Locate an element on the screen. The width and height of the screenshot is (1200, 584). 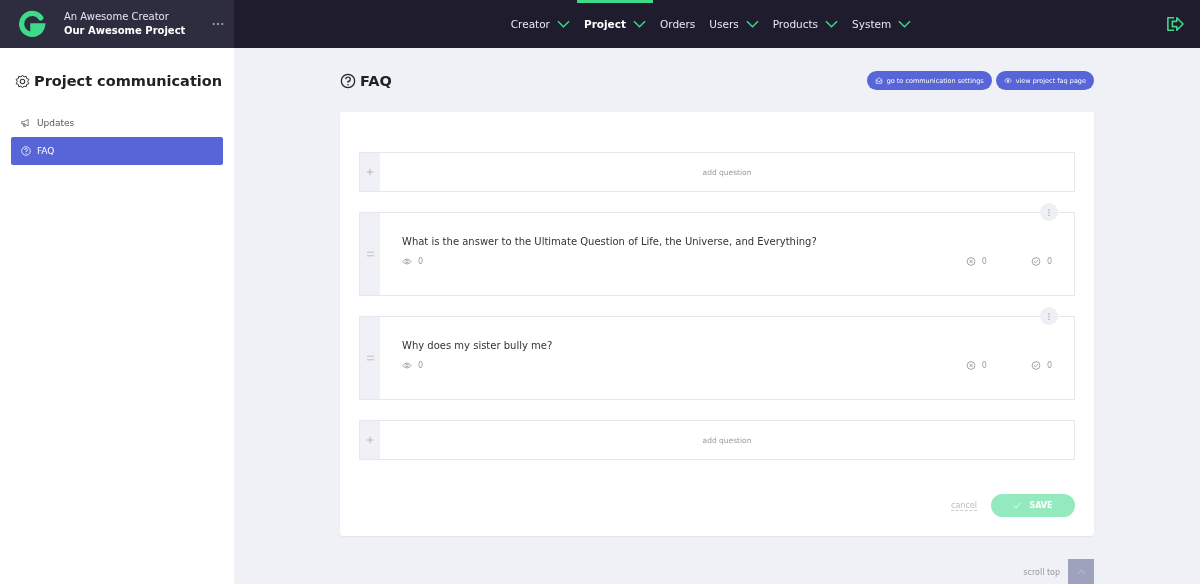
envelope-icon is located at coordinates (878, 80).